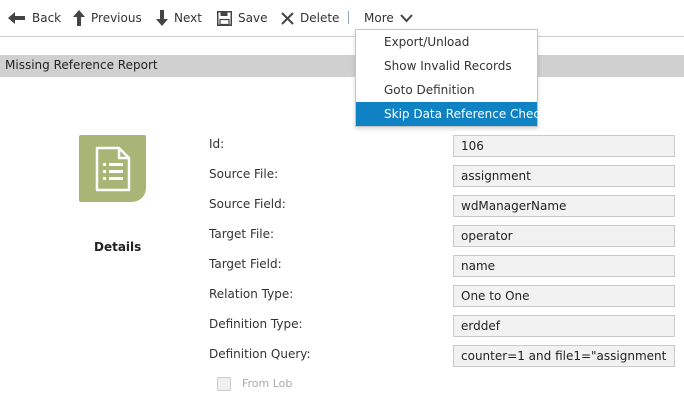 This screenshot has height=393, width=684. What do you see at coordinates (446, 90) in the screenshot?
I see `menu-item-goto-definition: Goto Definition` at bounding box center [446, 90].